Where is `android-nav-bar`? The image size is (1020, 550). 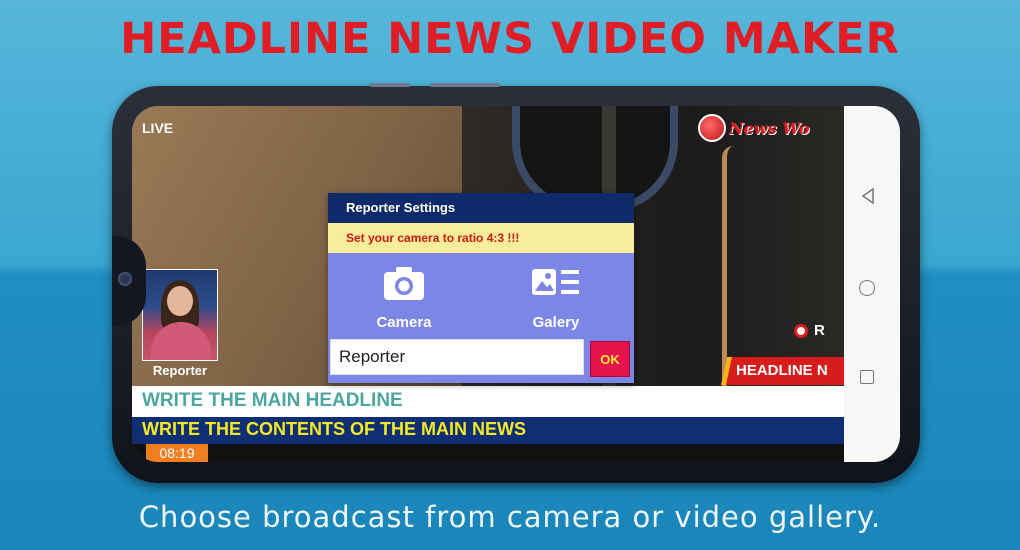
android-nav-bar is located at coordinates (872, 284).